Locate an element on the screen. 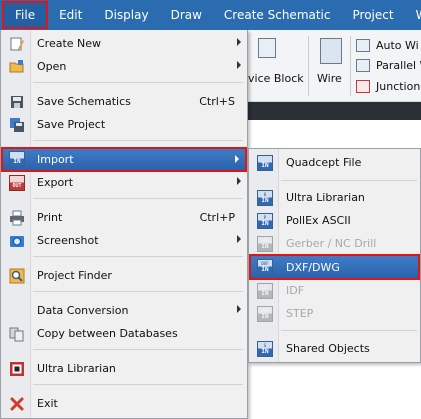 The height and width of the screenshot is (419, 421). menu-item-project-finder: Project Finder is located at coordinates (124, 276).